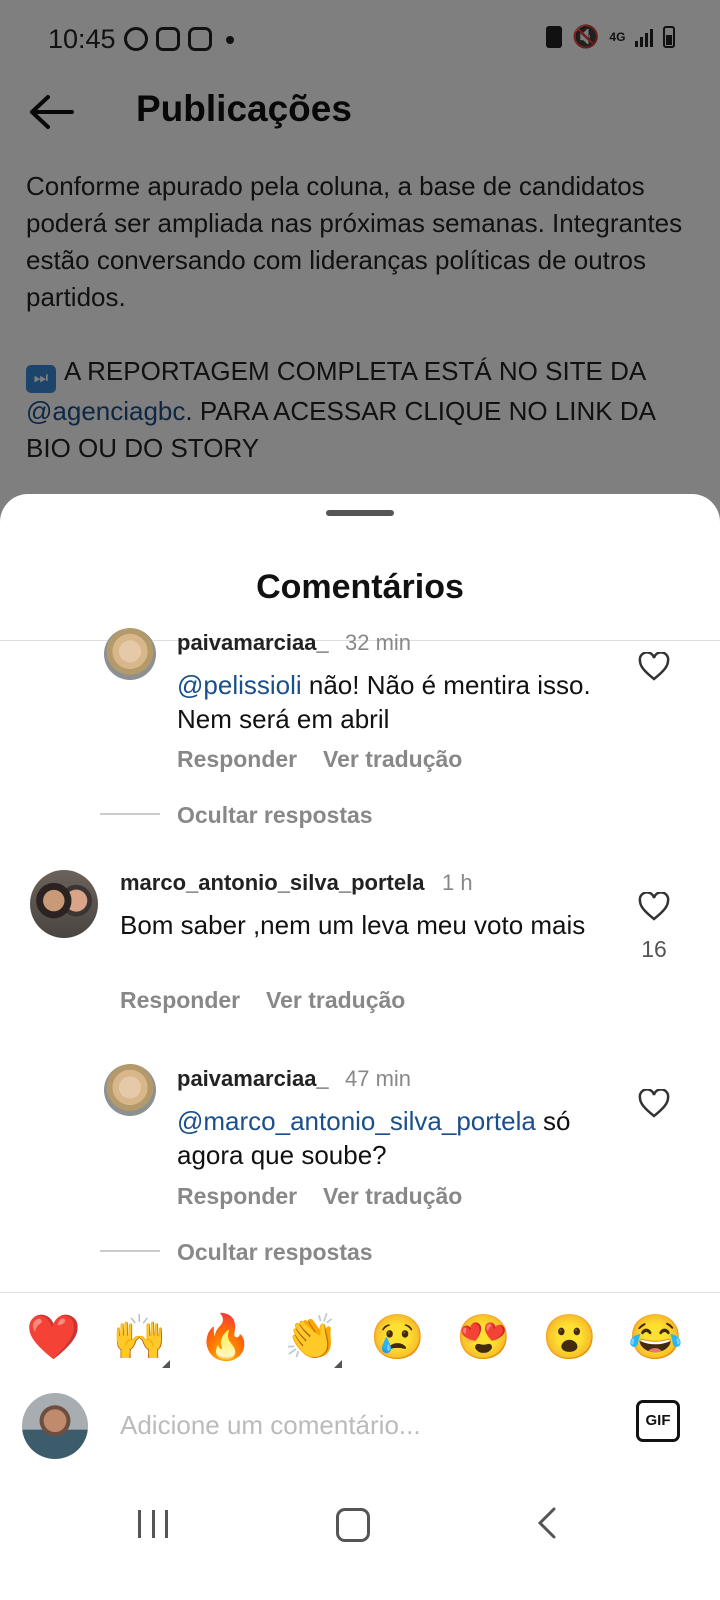 This screenshot has height=1600, width=720. Describe the element at coordinates (55, 1426) in the screenshot. I see `current-user-avatar` at that location.